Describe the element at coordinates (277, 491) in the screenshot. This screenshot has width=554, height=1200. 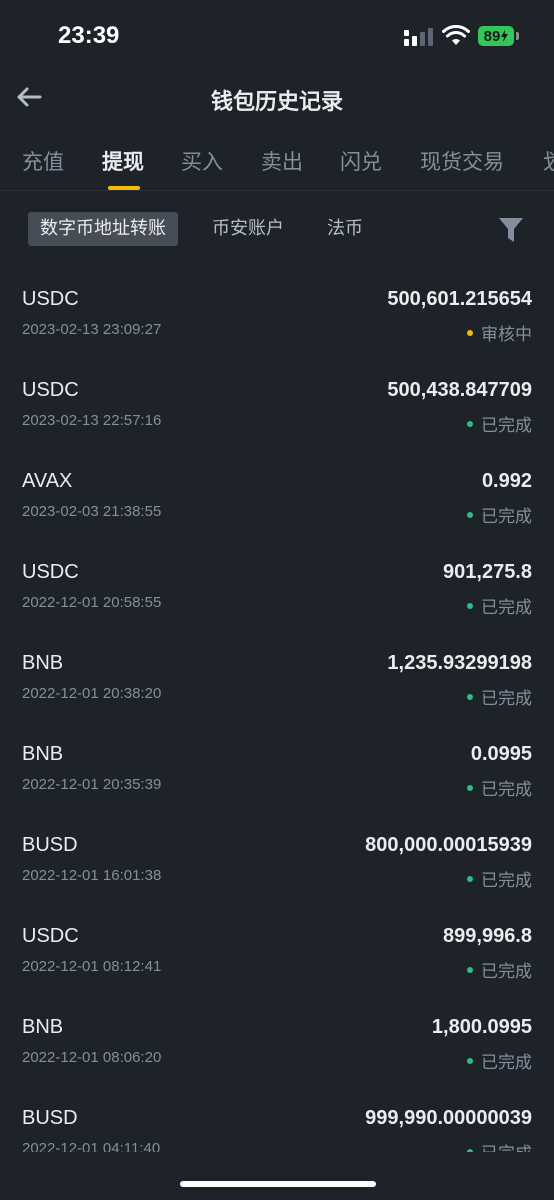
I see `history-row: AVAX 2023-02-03 21:38:55 0.992 已完成` at that location.